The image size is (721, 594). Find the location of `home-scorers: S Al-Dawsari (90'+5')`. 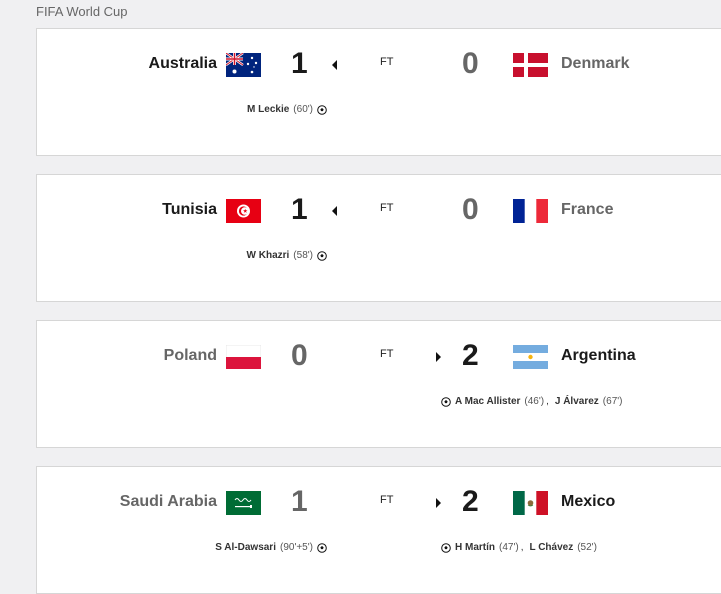

home-scorers: S Al-Dawsari (90'+5') is located at coordinates (271, 547).